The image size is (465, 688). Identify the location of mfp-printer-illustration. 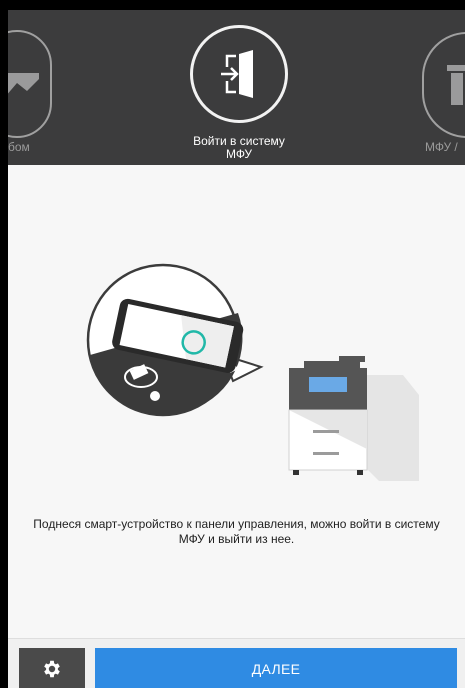
(353, 418).